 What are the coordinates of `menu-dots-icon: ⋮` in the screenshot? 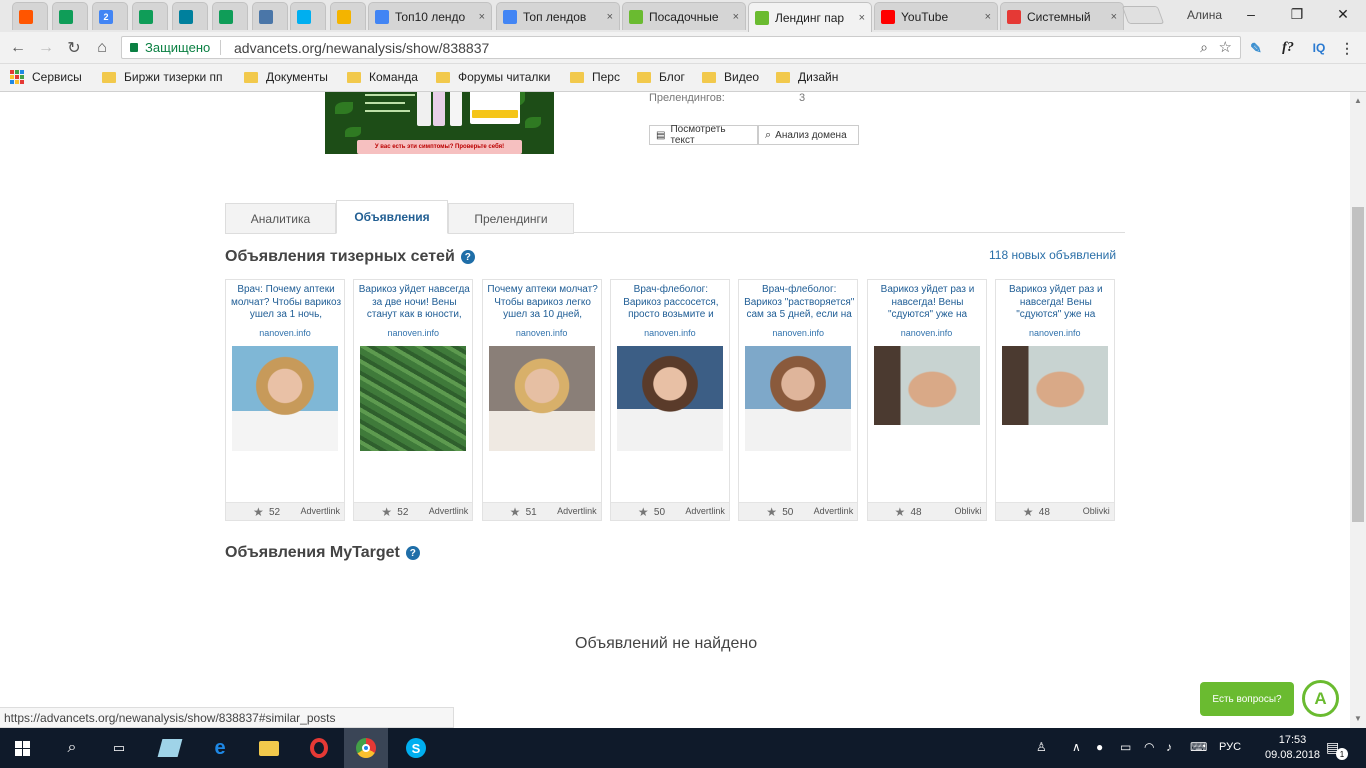 It's located at (1347, 48).